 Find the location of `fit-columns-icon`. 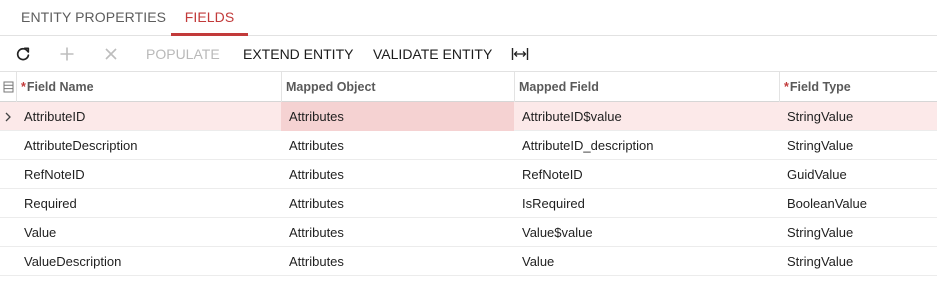

fit-columns-icon is located at coordinates (520, 54).